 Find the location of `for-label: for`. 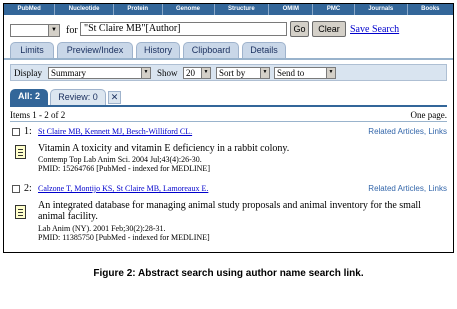

for-label: for is located at coordinates (72, 30).